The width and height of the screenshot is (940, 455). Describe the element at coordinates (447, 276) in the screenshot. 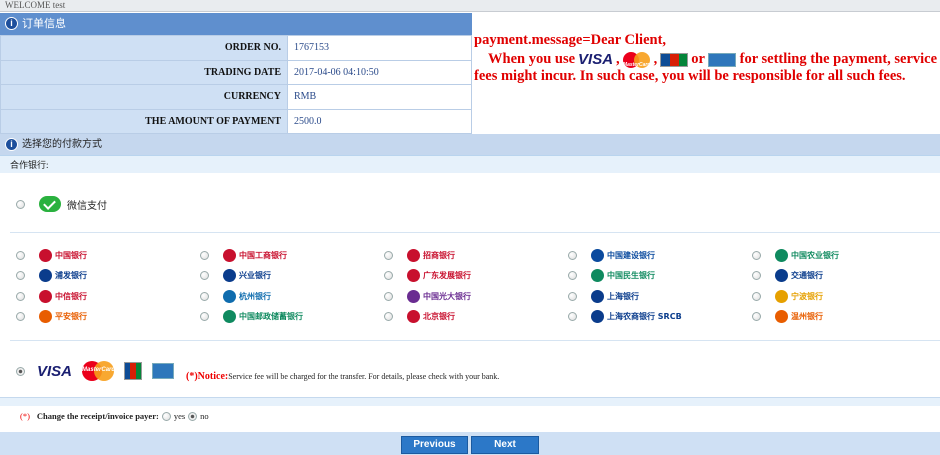

I see `bank-name: 广东发展银行` at that location.